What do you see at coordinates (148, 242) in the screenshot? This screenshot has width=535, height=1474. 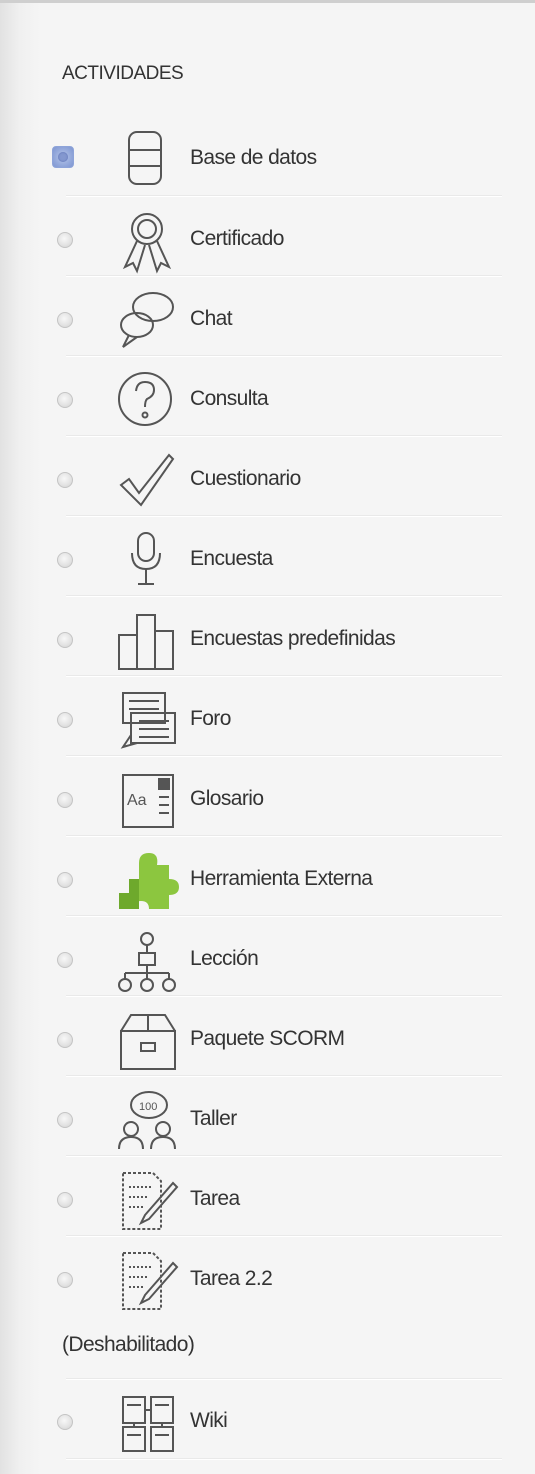 I see `certificate-ribbon-icon` at bounding box center [148, 242].